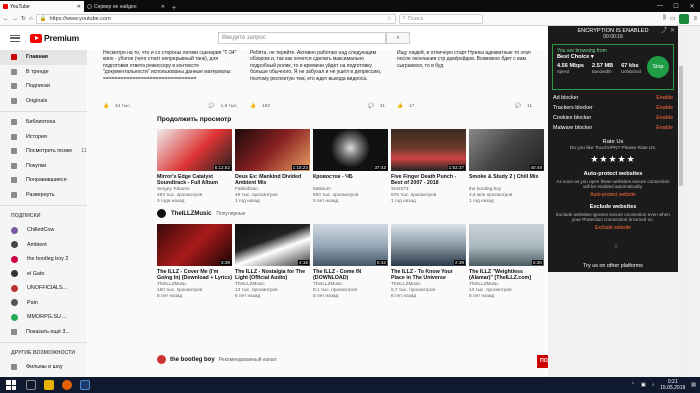 This screenshot has height=393, width=700. What do you see at coordinates (681, 126) in the screenshot?
I see `scrollbar-thumb` at bounding box center [681, 126].